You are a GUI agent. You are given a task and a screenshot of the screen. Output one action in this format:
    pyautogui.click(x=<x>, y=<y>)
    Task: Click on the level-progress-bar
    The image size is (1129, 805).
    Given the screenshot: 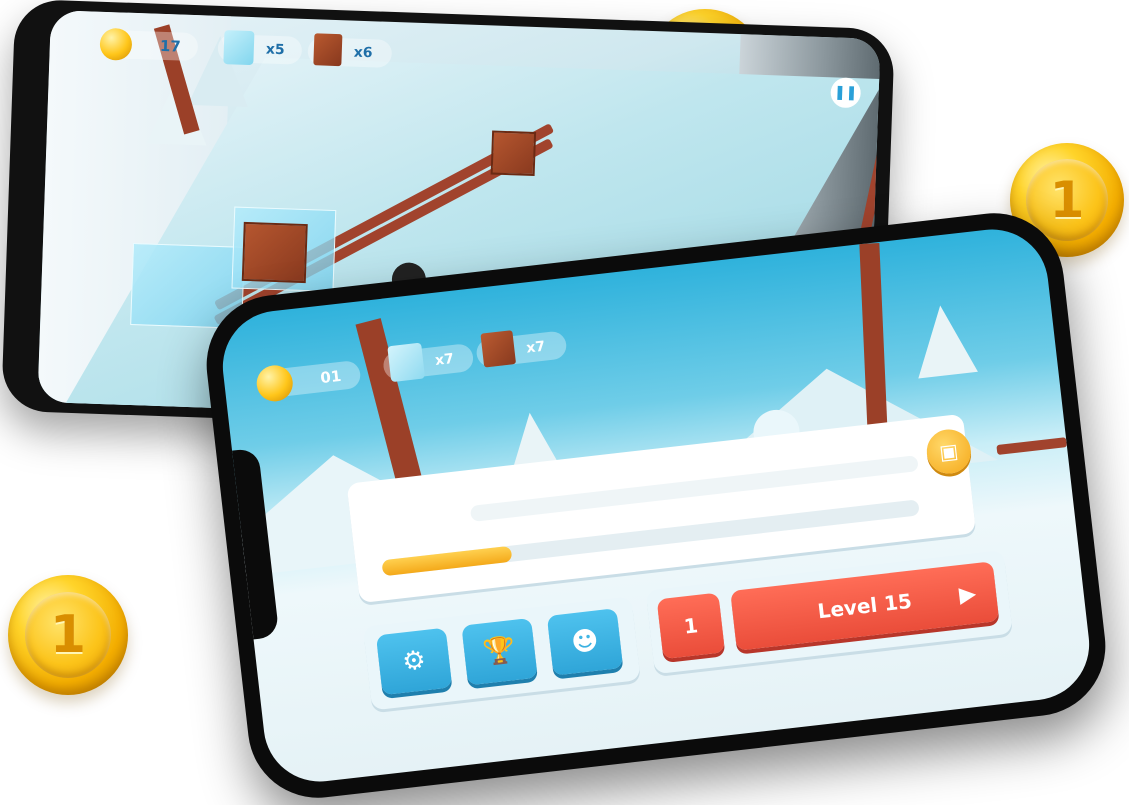 What is the action you would take?
    pyautogui.click(x=650, y=538)
    